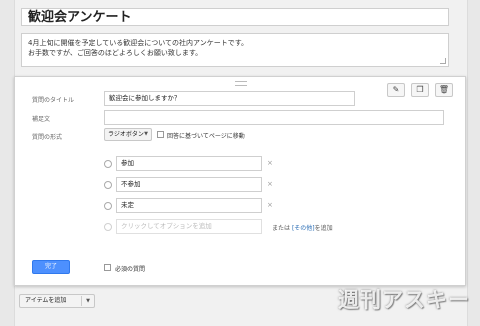 This screenshot has height=326, width=480. I want to click on required-checkbox, so click(107, 267).